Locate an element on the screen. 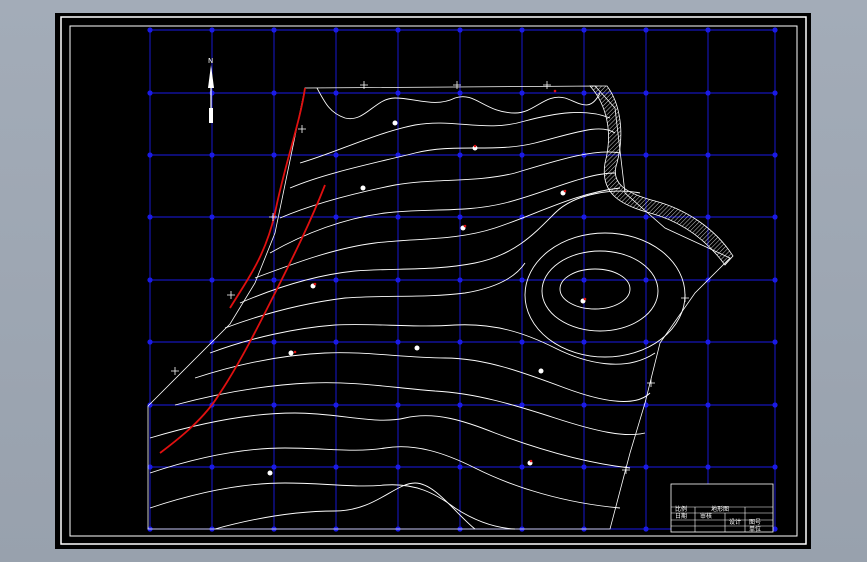 The image size is (867, 562). title-block-cell: 设计 is located at coordinates (735, 522).